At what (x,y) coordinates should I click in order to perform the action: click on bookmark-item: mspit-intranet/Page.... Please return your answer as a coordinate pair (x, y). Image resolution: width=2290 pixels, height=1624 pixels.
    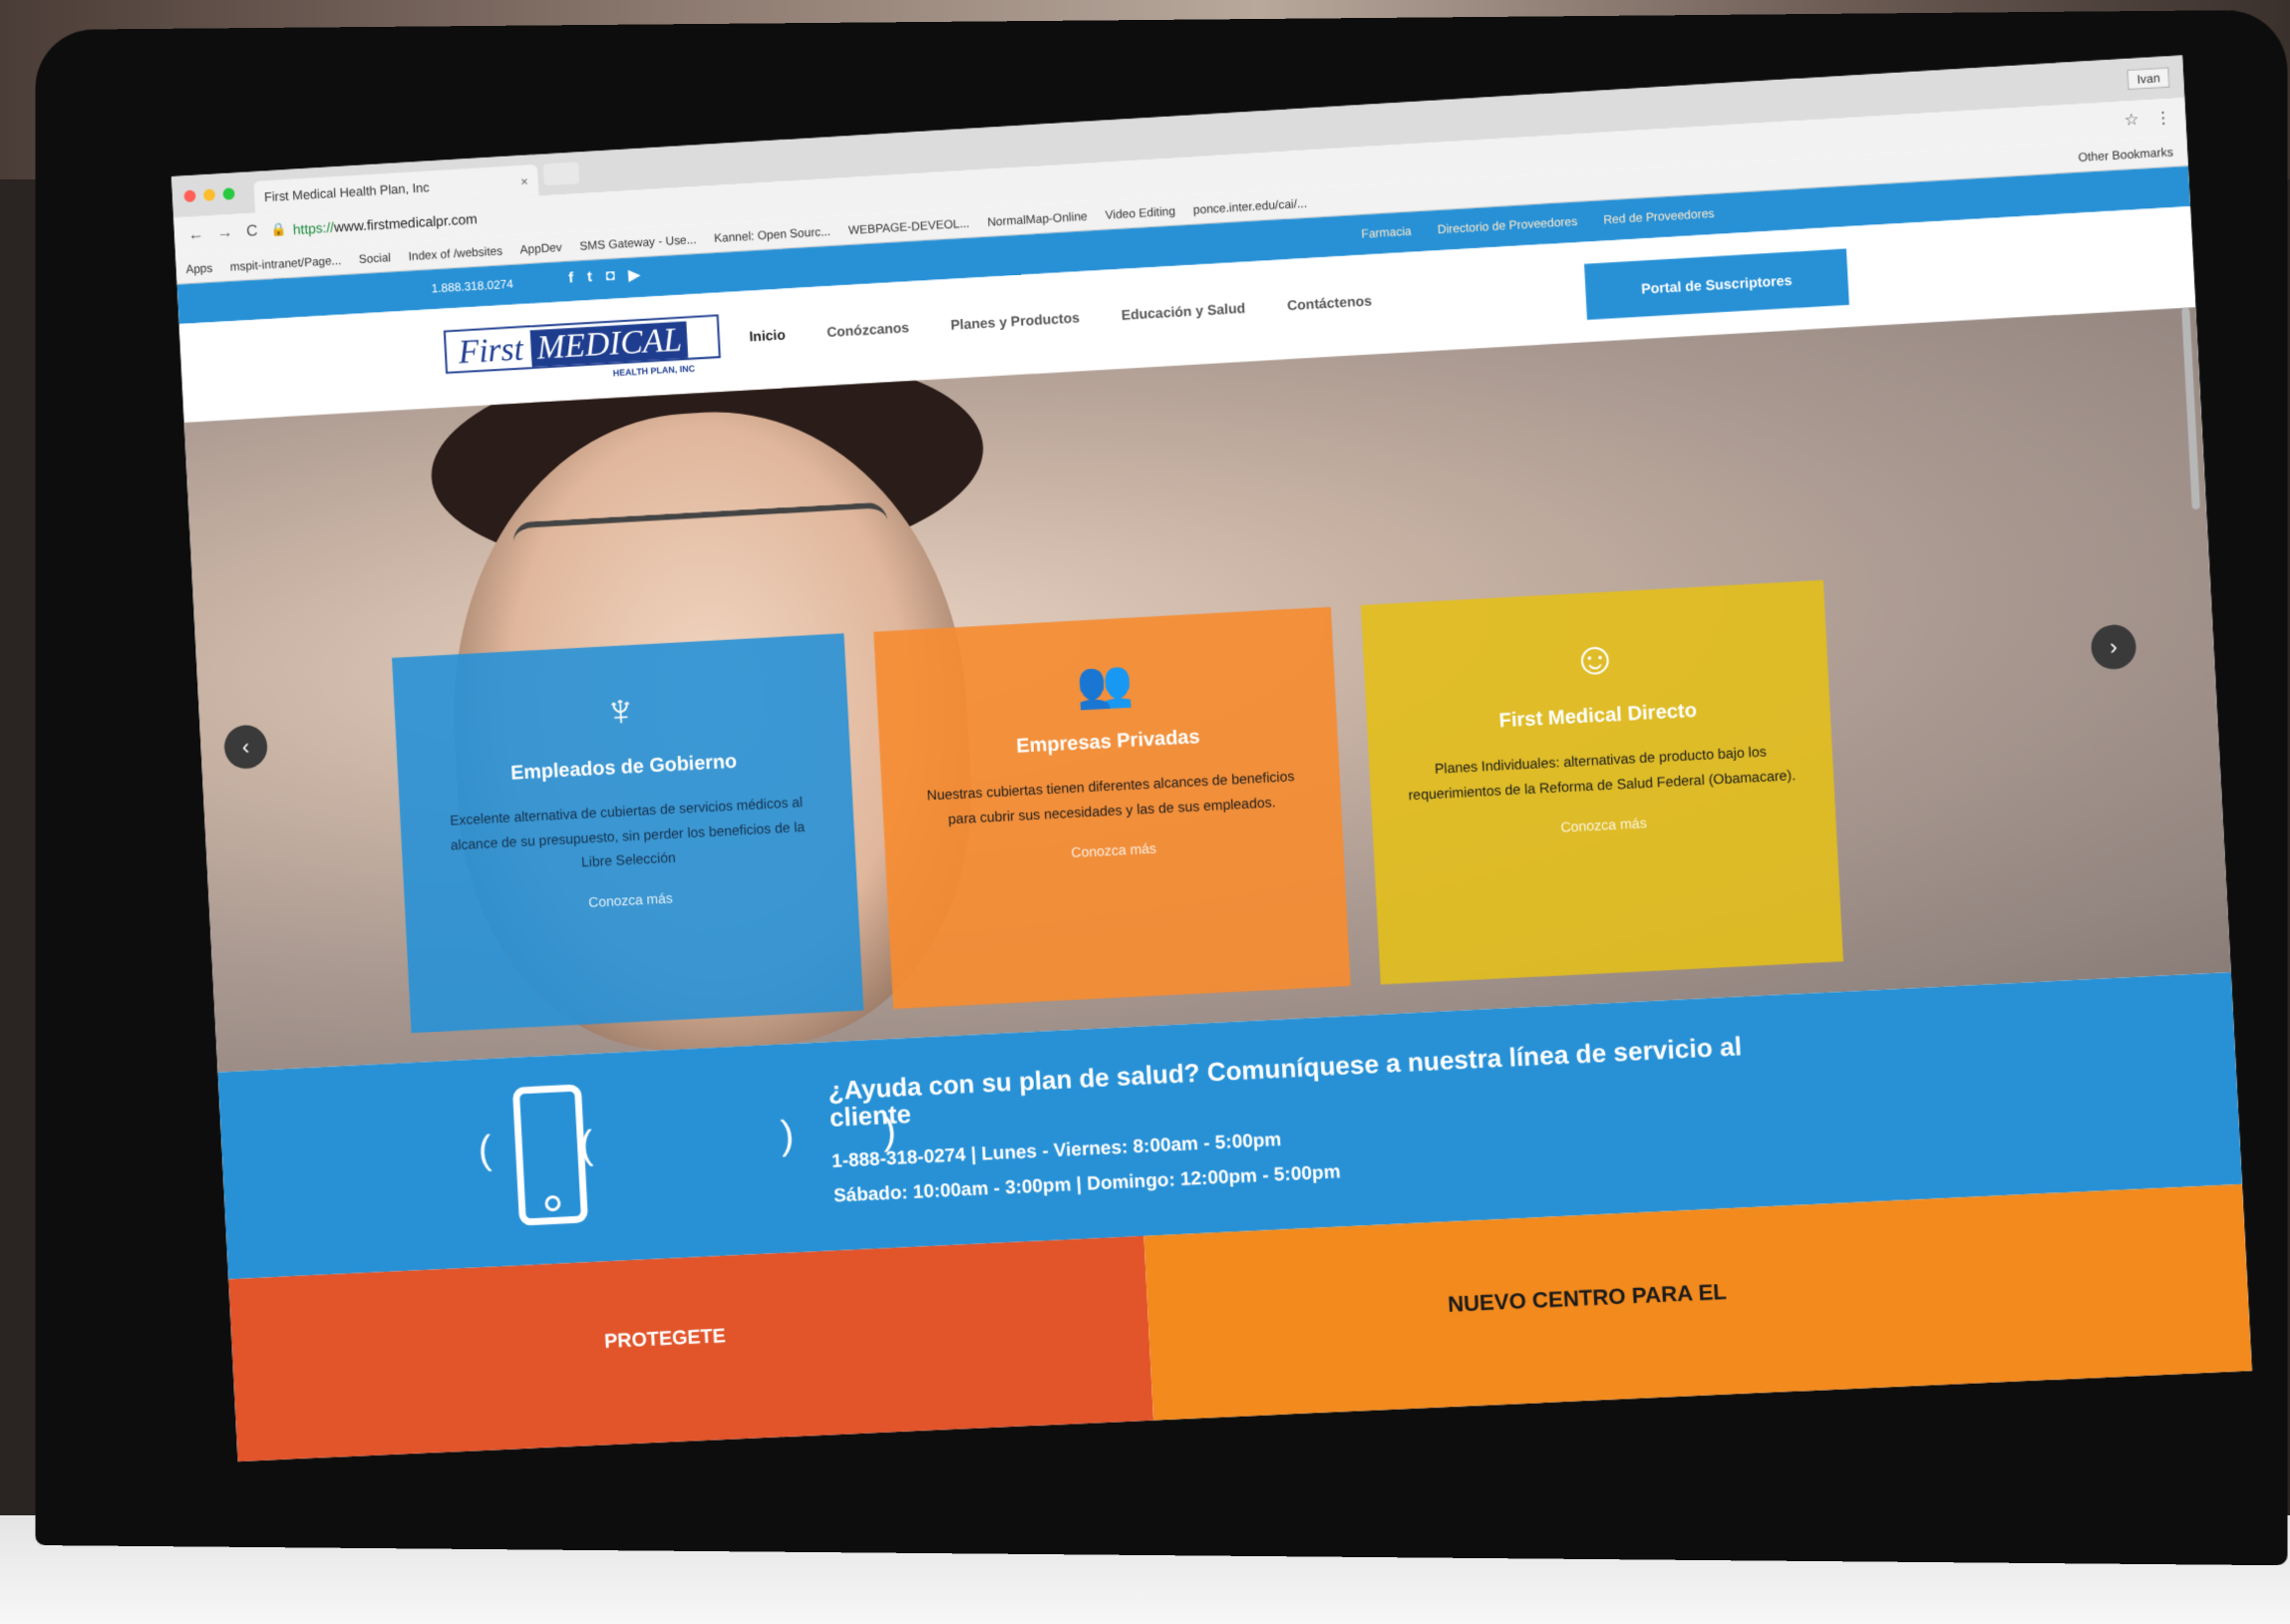
    Looking at the image, I should click on (285, 263).